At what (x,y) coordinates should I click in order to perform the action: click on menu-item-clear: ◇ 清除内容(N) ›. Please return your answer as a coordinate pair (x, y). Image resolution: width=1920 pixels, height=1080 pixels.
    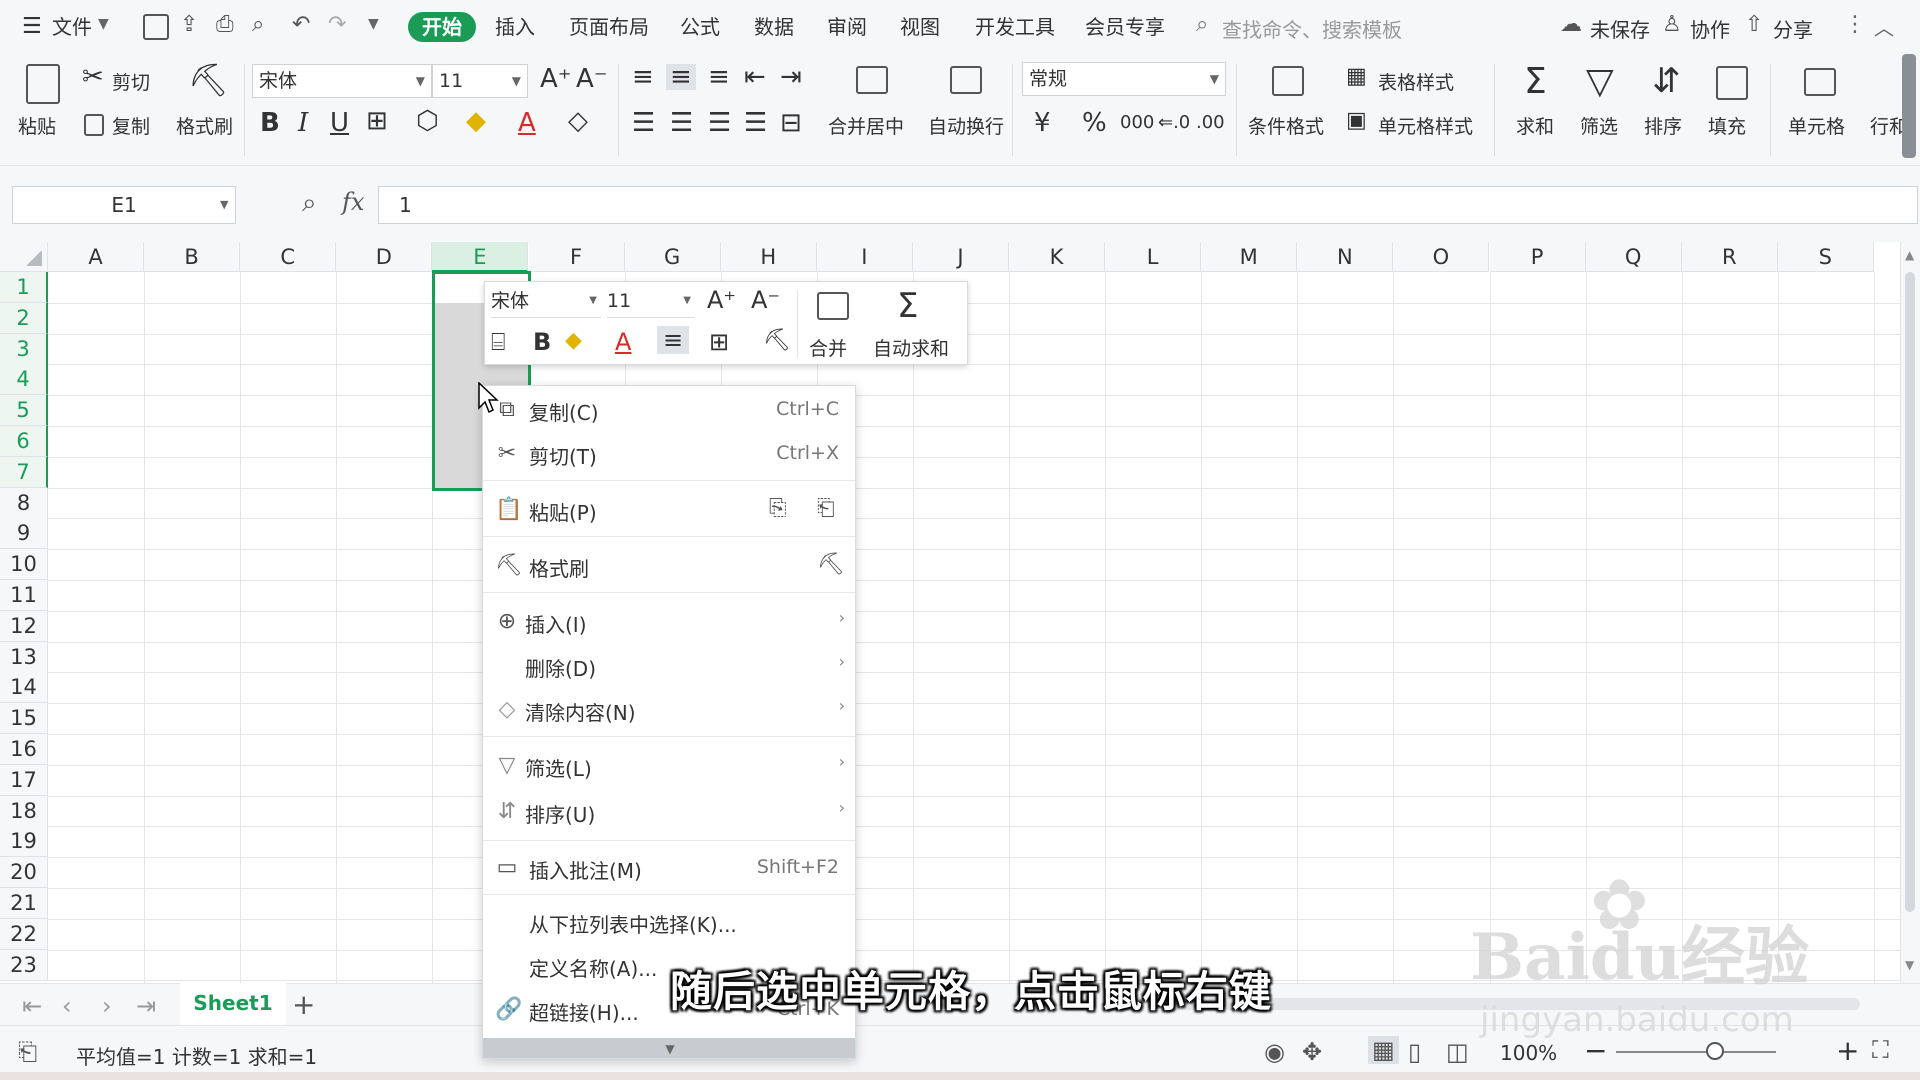
    Looking at the image, I should click on (669, 710).